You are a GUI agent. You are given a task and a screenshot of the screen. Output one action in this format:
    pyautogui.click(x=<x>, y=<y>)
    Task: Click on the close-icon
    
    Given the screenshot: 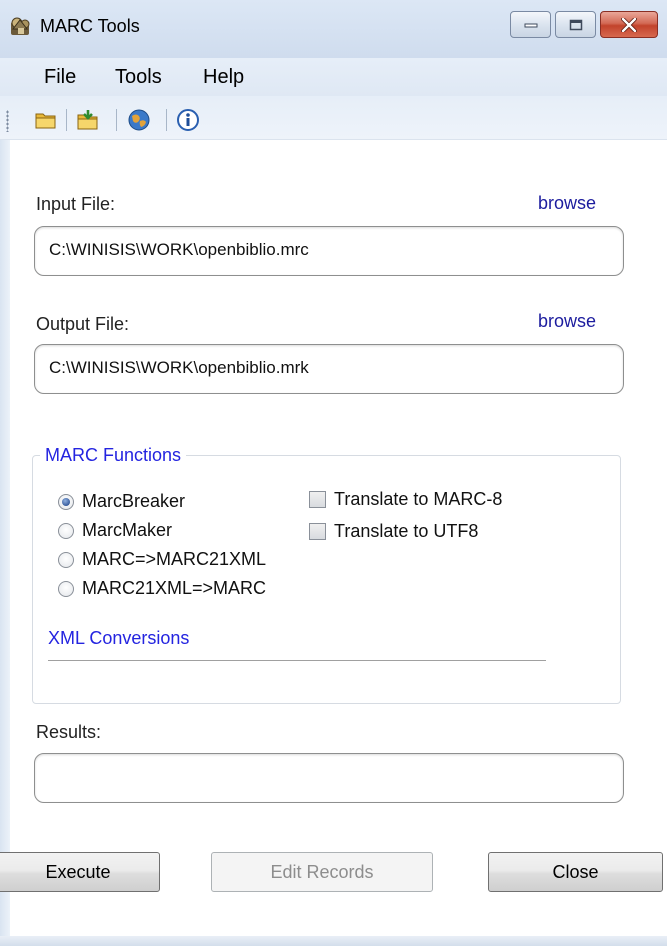 What is the action you would take?
    pyautogui.click(x=629, y=24)
    